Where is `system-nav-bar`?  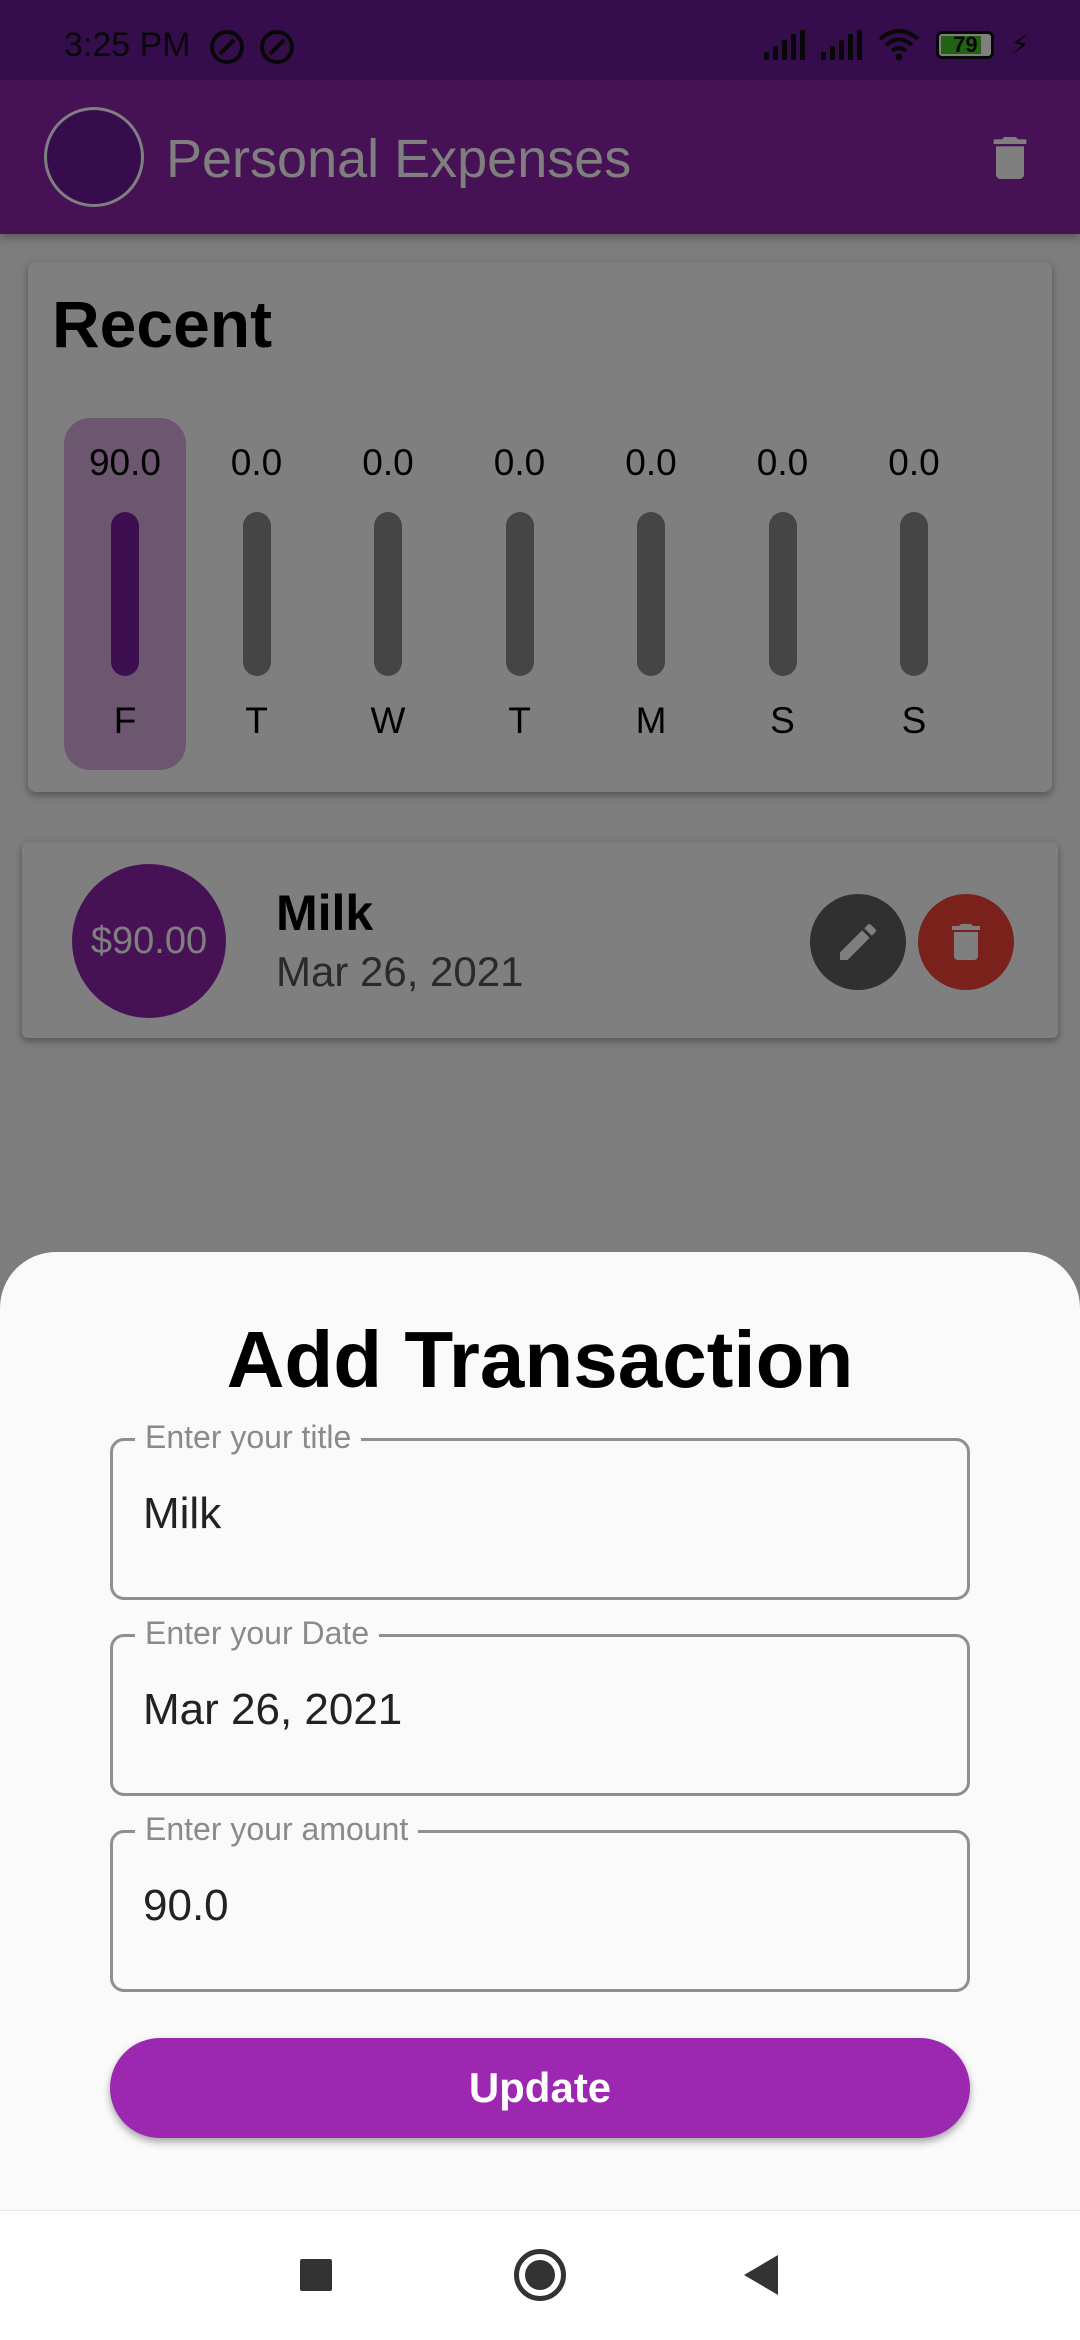 system-nav-bar is located at coordinates (540, 2275).